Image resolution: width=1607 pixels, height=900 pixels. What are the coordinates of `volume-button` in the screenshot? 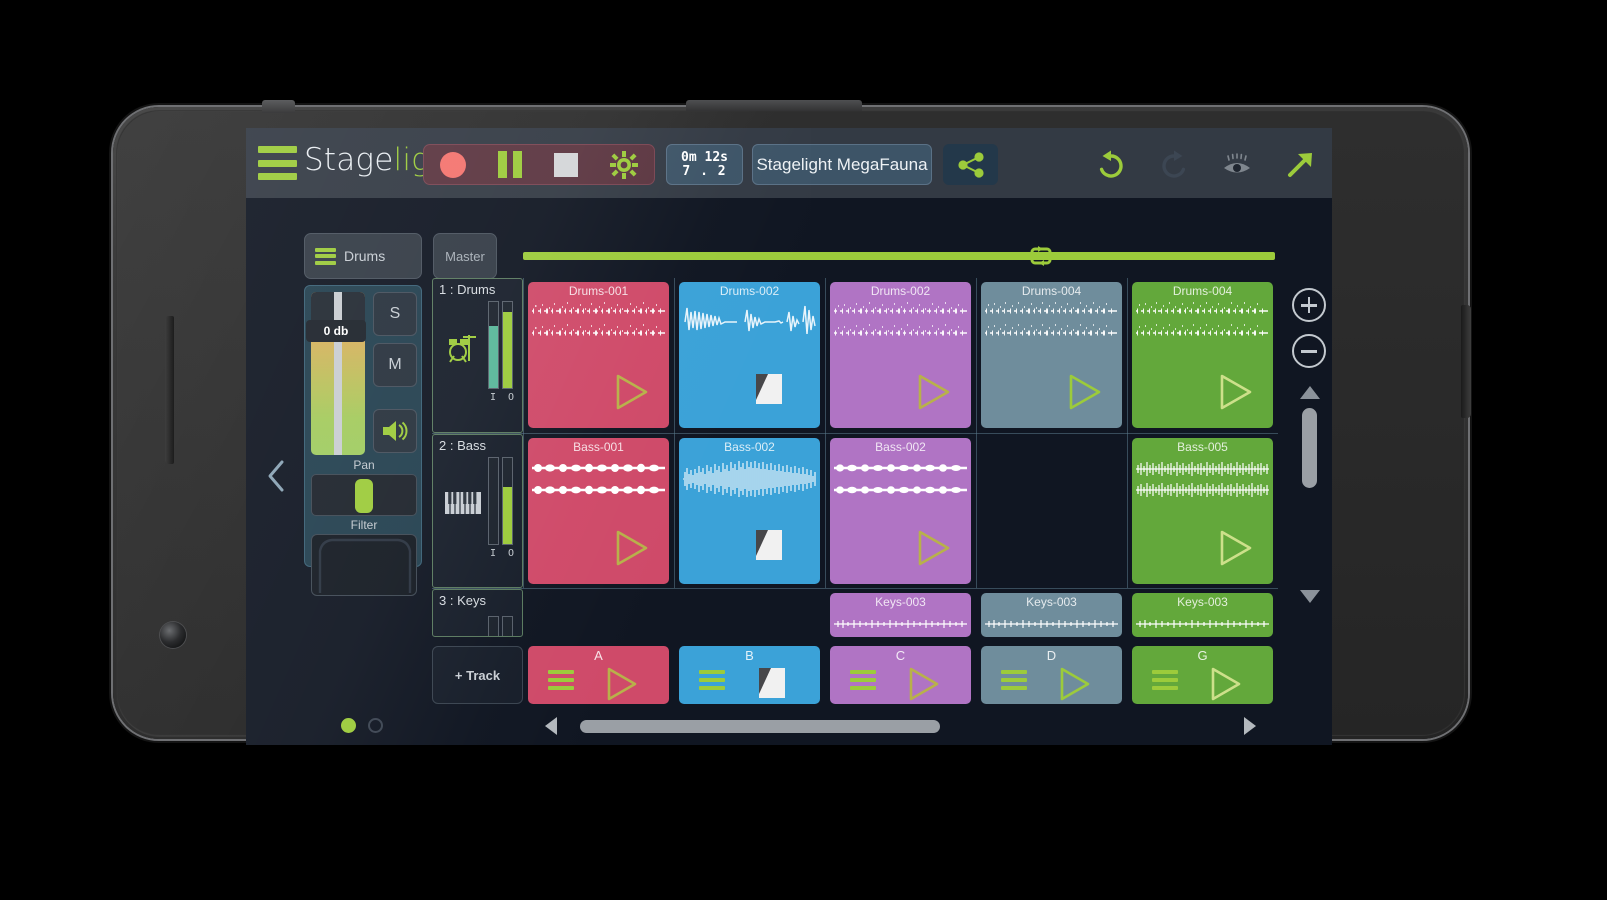 It's located at (169, 390).